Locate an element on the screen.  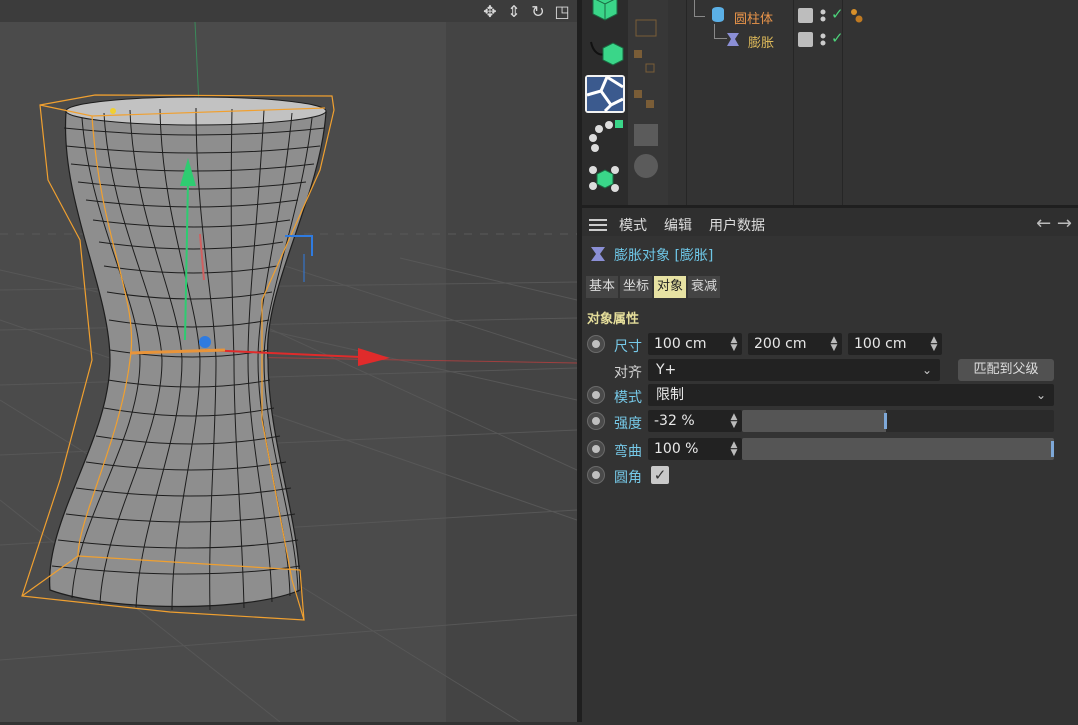
object-name: 膨胀 is located at coordinates (761, 43).